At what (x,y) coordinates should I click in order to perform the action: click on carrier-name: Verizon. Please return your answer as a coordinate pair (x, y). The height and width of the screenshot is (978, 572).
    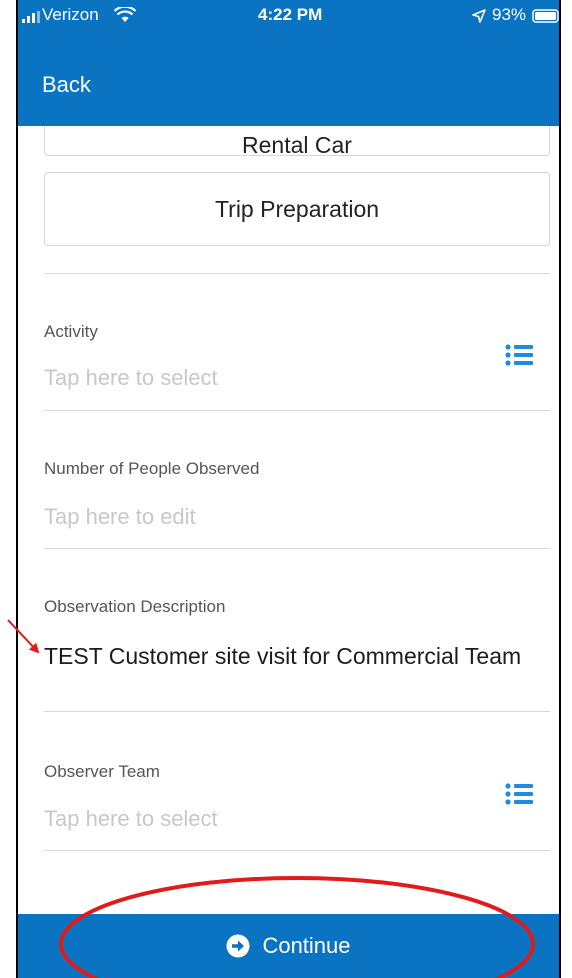
    Looking at the image, I should click on (70, 14).